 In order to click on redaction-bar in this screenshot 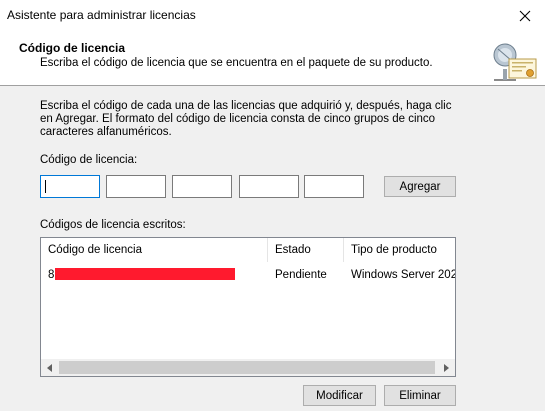, I will do `click(145, 274)`.